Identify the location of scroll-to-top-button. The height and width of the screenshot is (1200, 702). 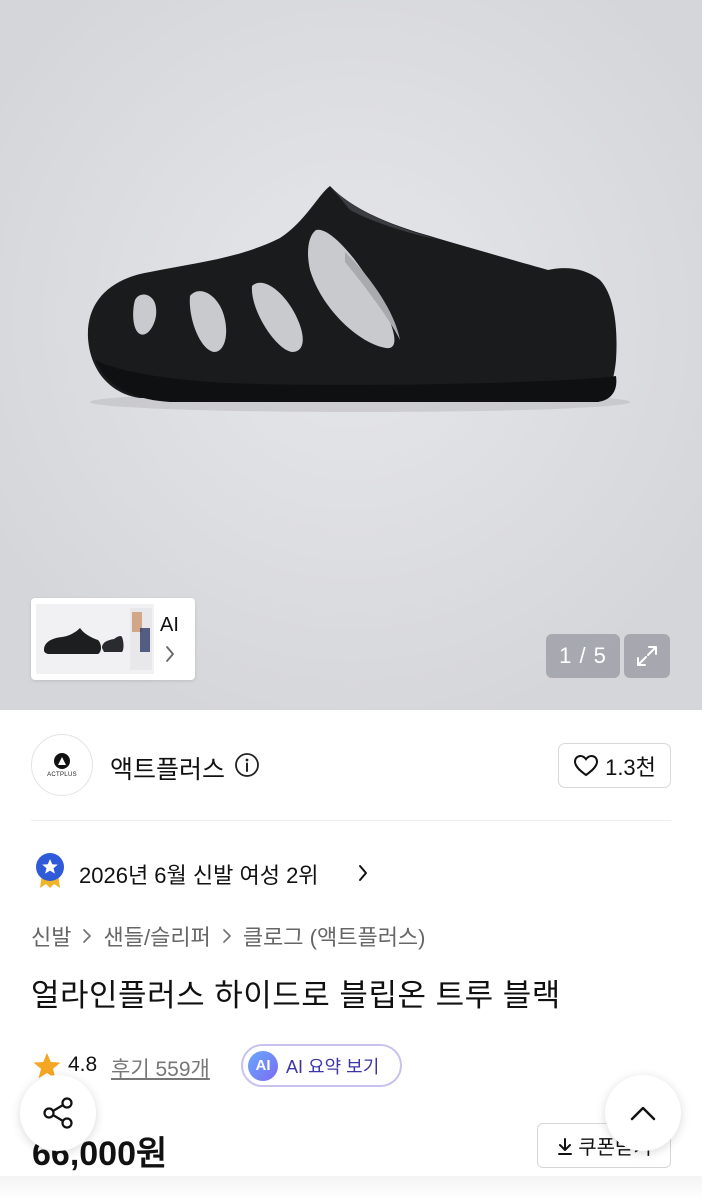
(643, 1113).